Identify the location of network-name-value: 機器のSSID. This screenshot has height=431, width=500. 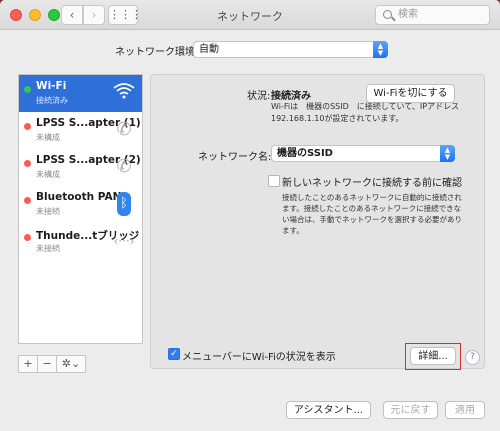
(305, 153).